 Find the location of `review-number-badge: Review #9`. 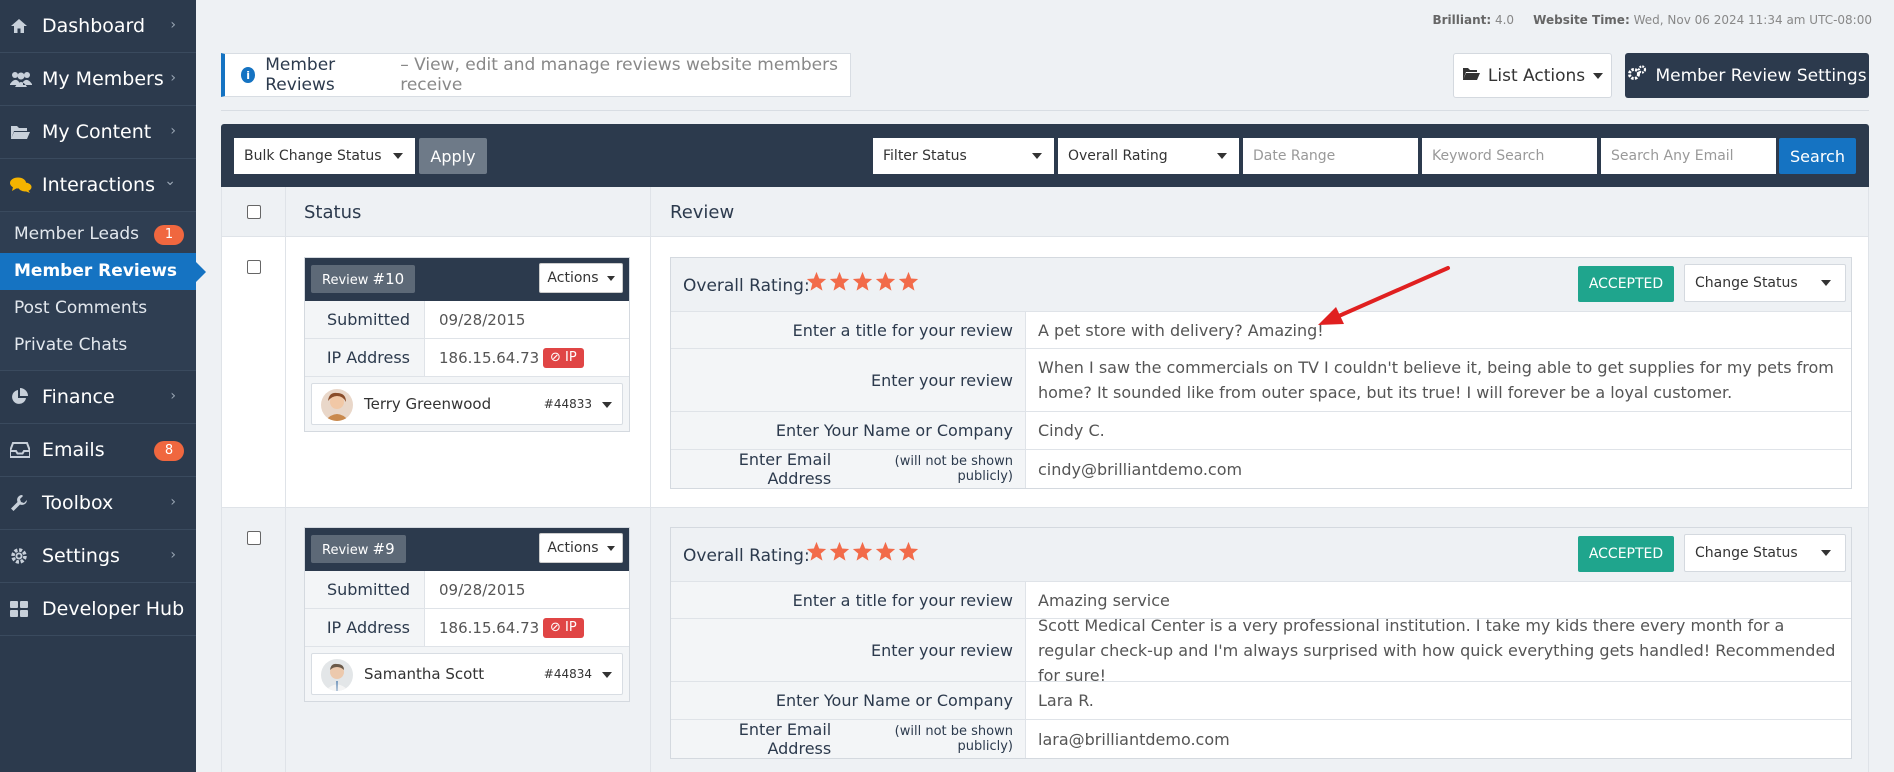

review-number-badge: Review #9 is located at coordinates (358, 549).